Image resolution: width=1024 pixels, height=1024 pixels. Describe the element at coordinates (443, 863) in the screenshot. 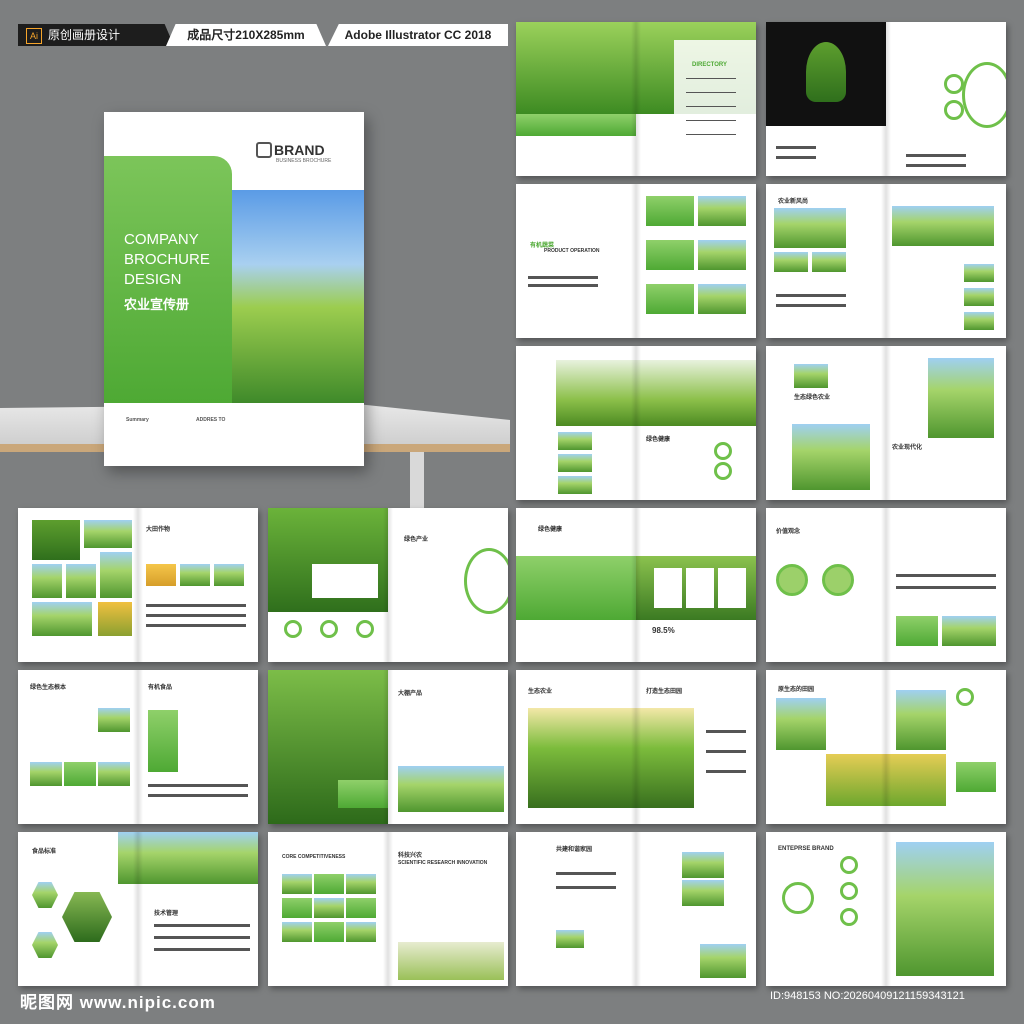

I see `sci-research: SCIENTIFIC RESEARCH INNOVATION` at that location.